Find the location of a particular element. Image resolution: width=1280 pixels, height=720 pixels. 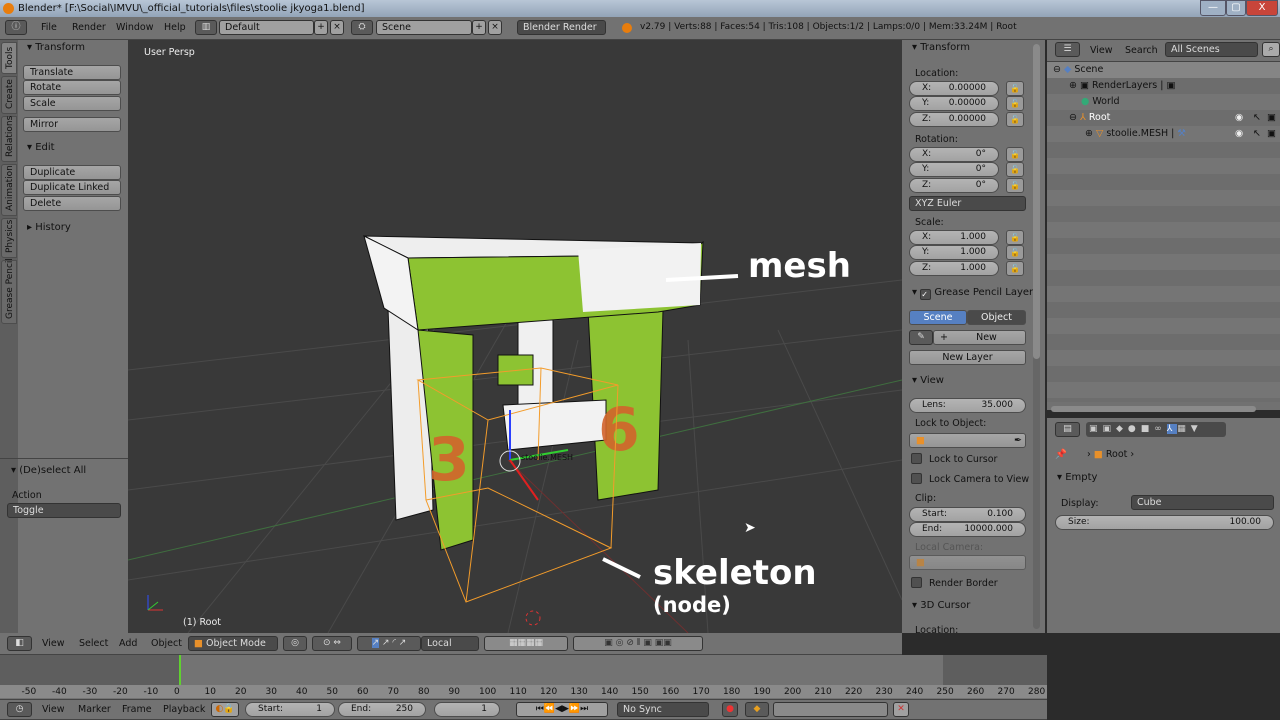

manipulator-icons: ↗ ↗ ◜ ↗ is located at coordinates (389, 643).